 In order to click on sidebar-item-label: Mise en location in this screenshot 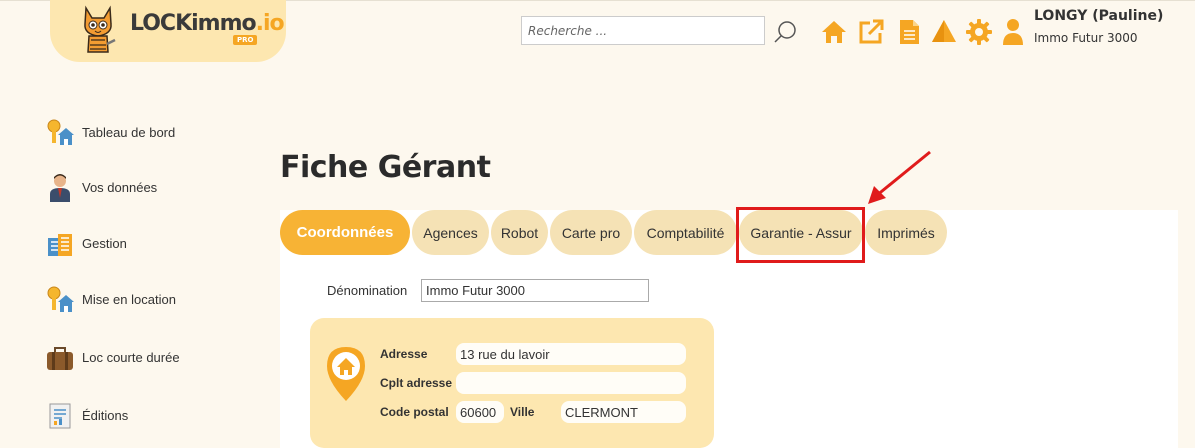, I will do `click(129, 299)`.